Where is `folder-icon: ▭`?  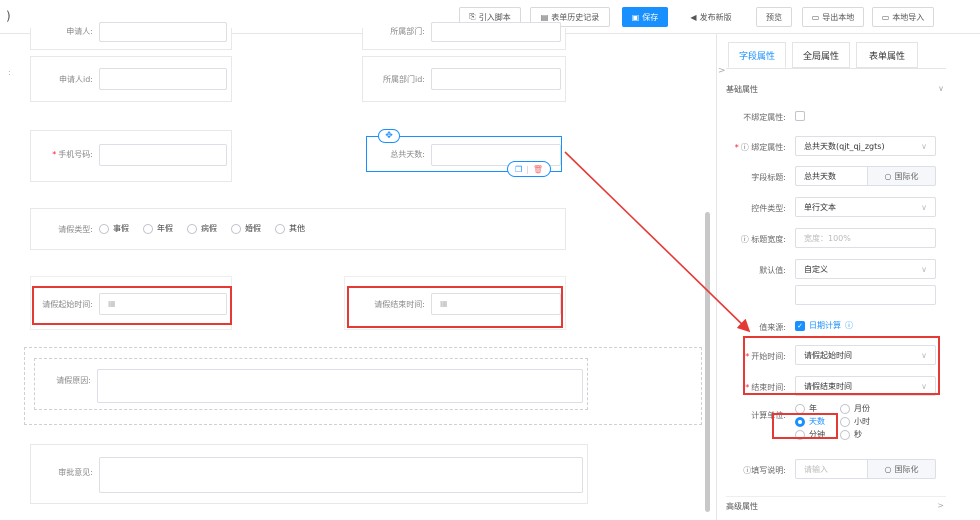
folder-icon: ▭ is located at coordinates (815, 17).